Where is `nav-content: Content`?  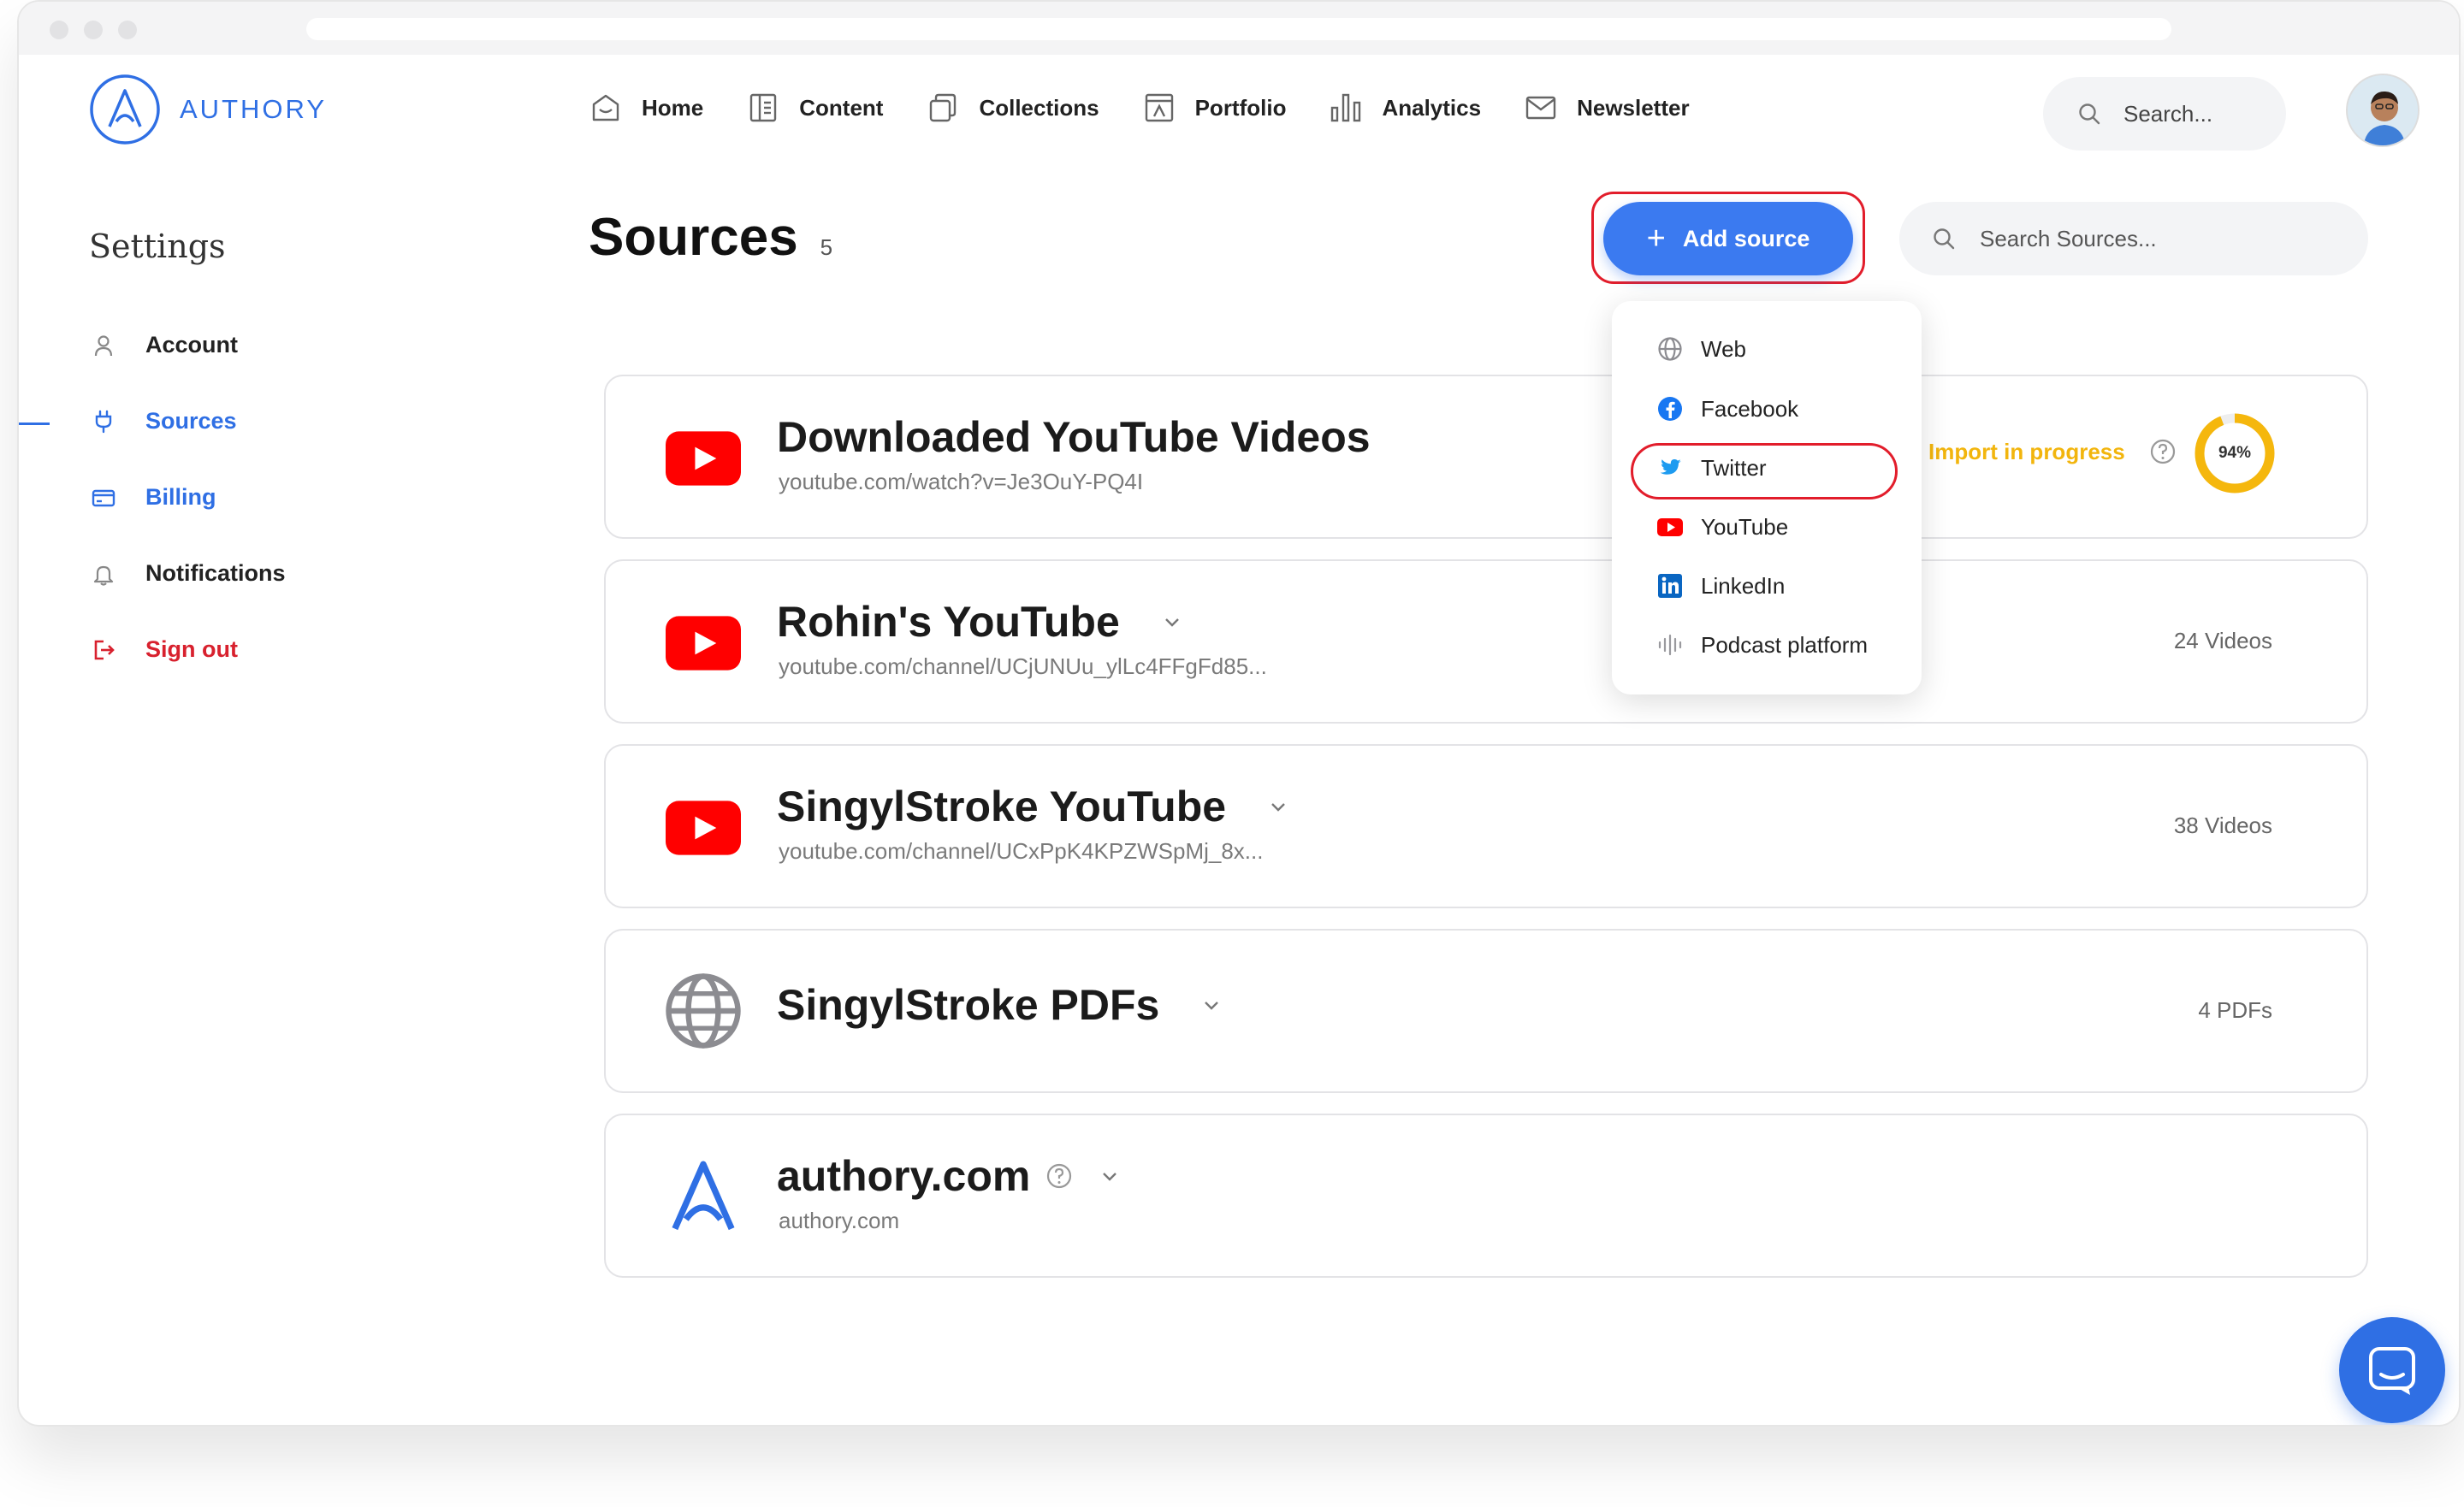
nav-content: Content is located at coordinates (814, 108).